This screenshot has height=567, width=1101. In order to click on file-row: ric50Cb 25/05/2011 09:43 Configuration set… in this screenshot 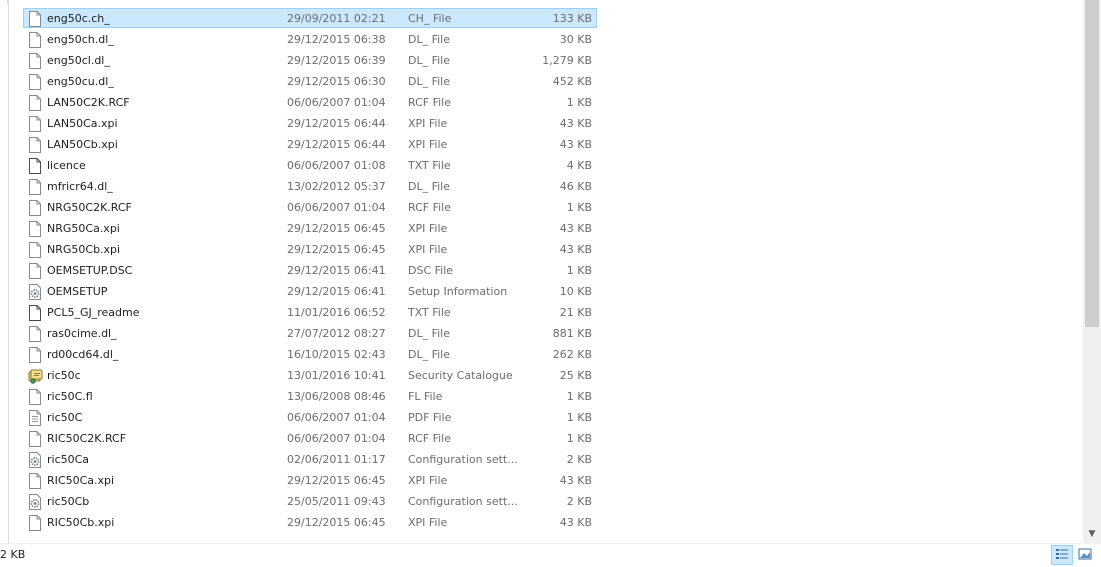, I will do `click(310, 501)`.